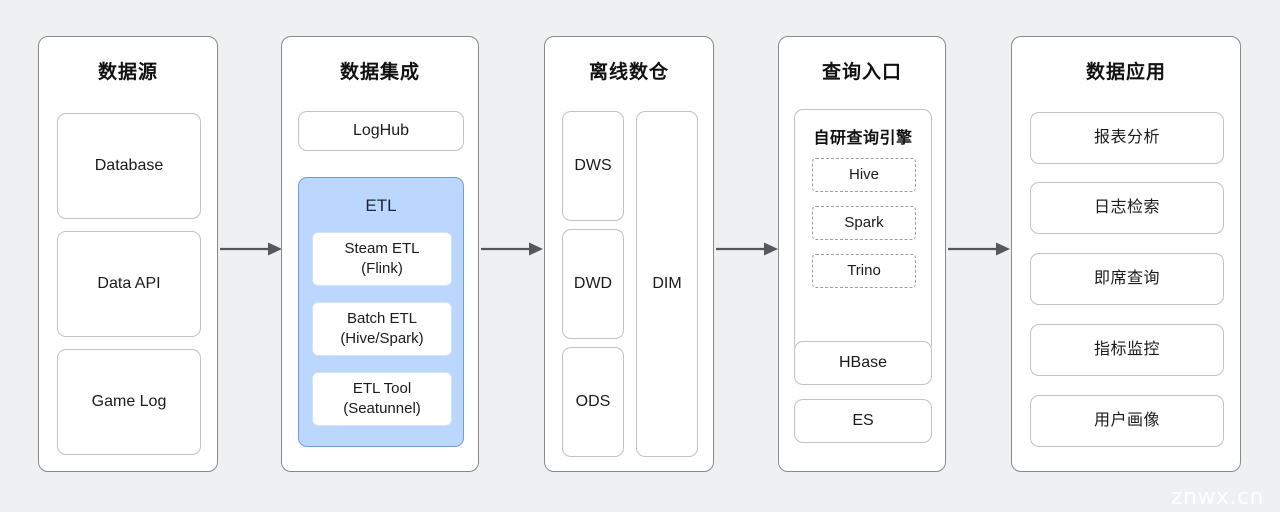 Image resolution: width=1280 pixels, height=512 pixels. I want to click on group-title-query-engine: 自研查询引擎, so click(863, 138).